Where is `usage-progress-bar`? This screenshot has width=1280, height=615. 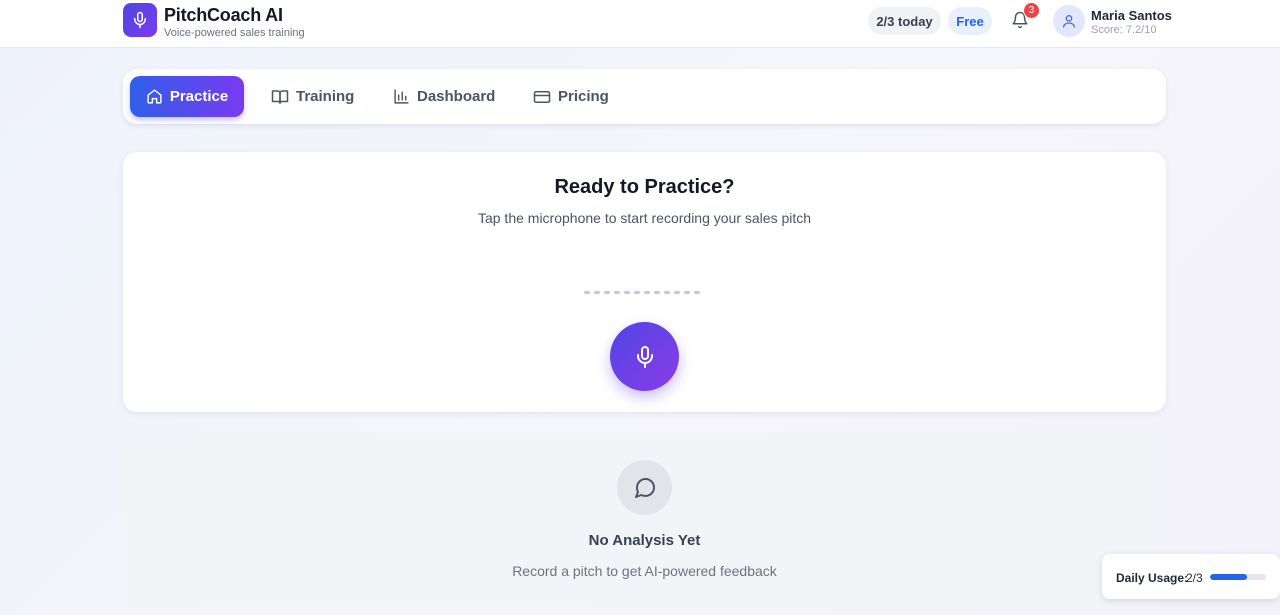
usage-progress-bar is located at coordinates (1238, 577).